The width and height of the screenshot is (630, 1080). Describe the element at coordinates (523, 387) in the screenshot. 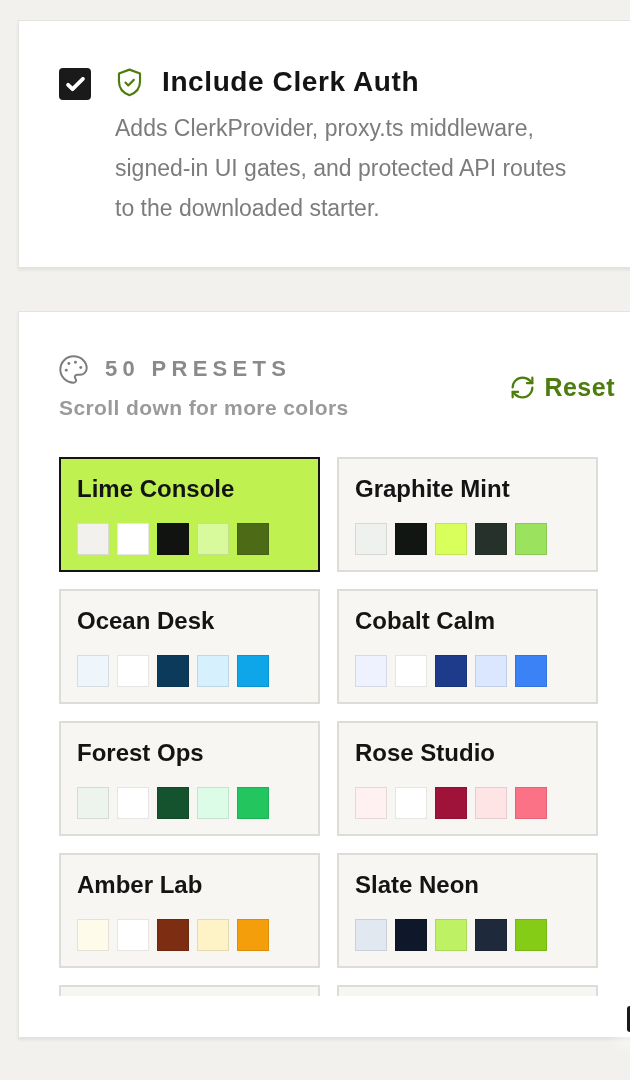

I see `refresh-icon` at that location.